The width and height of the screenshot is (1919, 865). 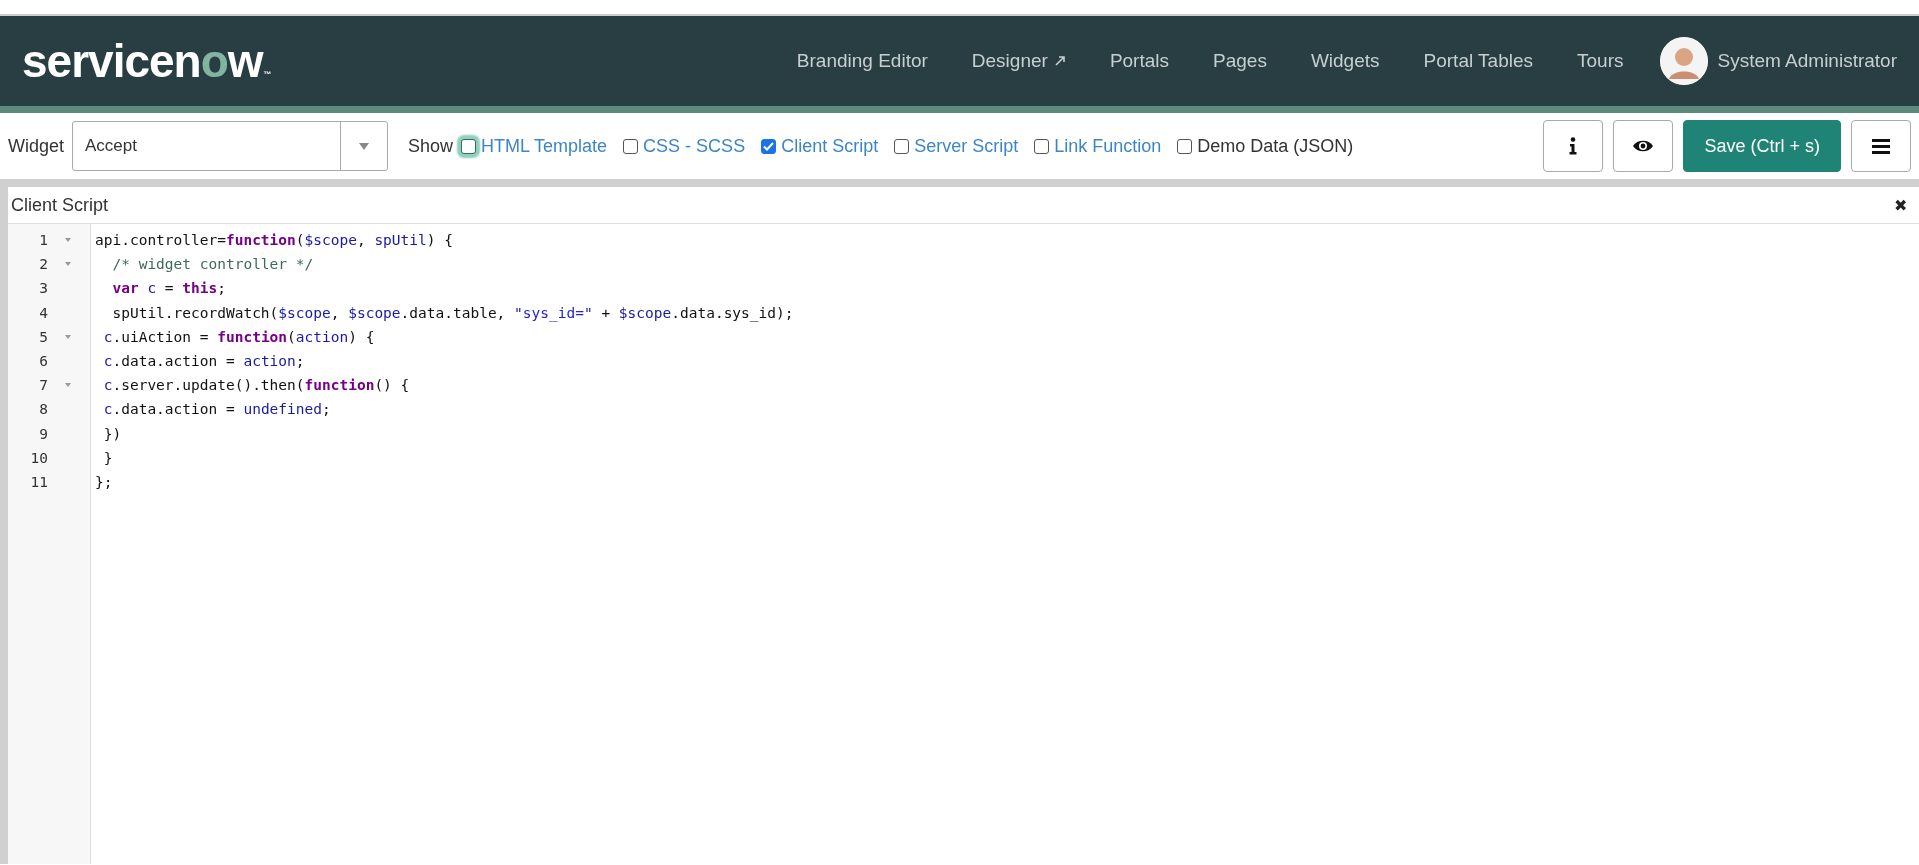 What do you see at coordinates (216, 409) in the screenshot?
I see `code-line: c.data.action = undefined;` at bounding box center [216, 409].